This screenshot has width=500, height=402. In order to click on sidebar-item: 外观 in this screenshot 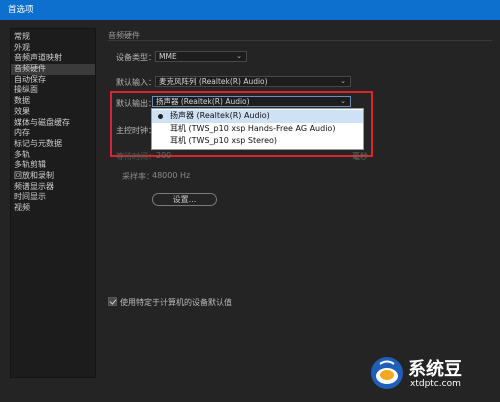, I will do `click(53, 48)`.